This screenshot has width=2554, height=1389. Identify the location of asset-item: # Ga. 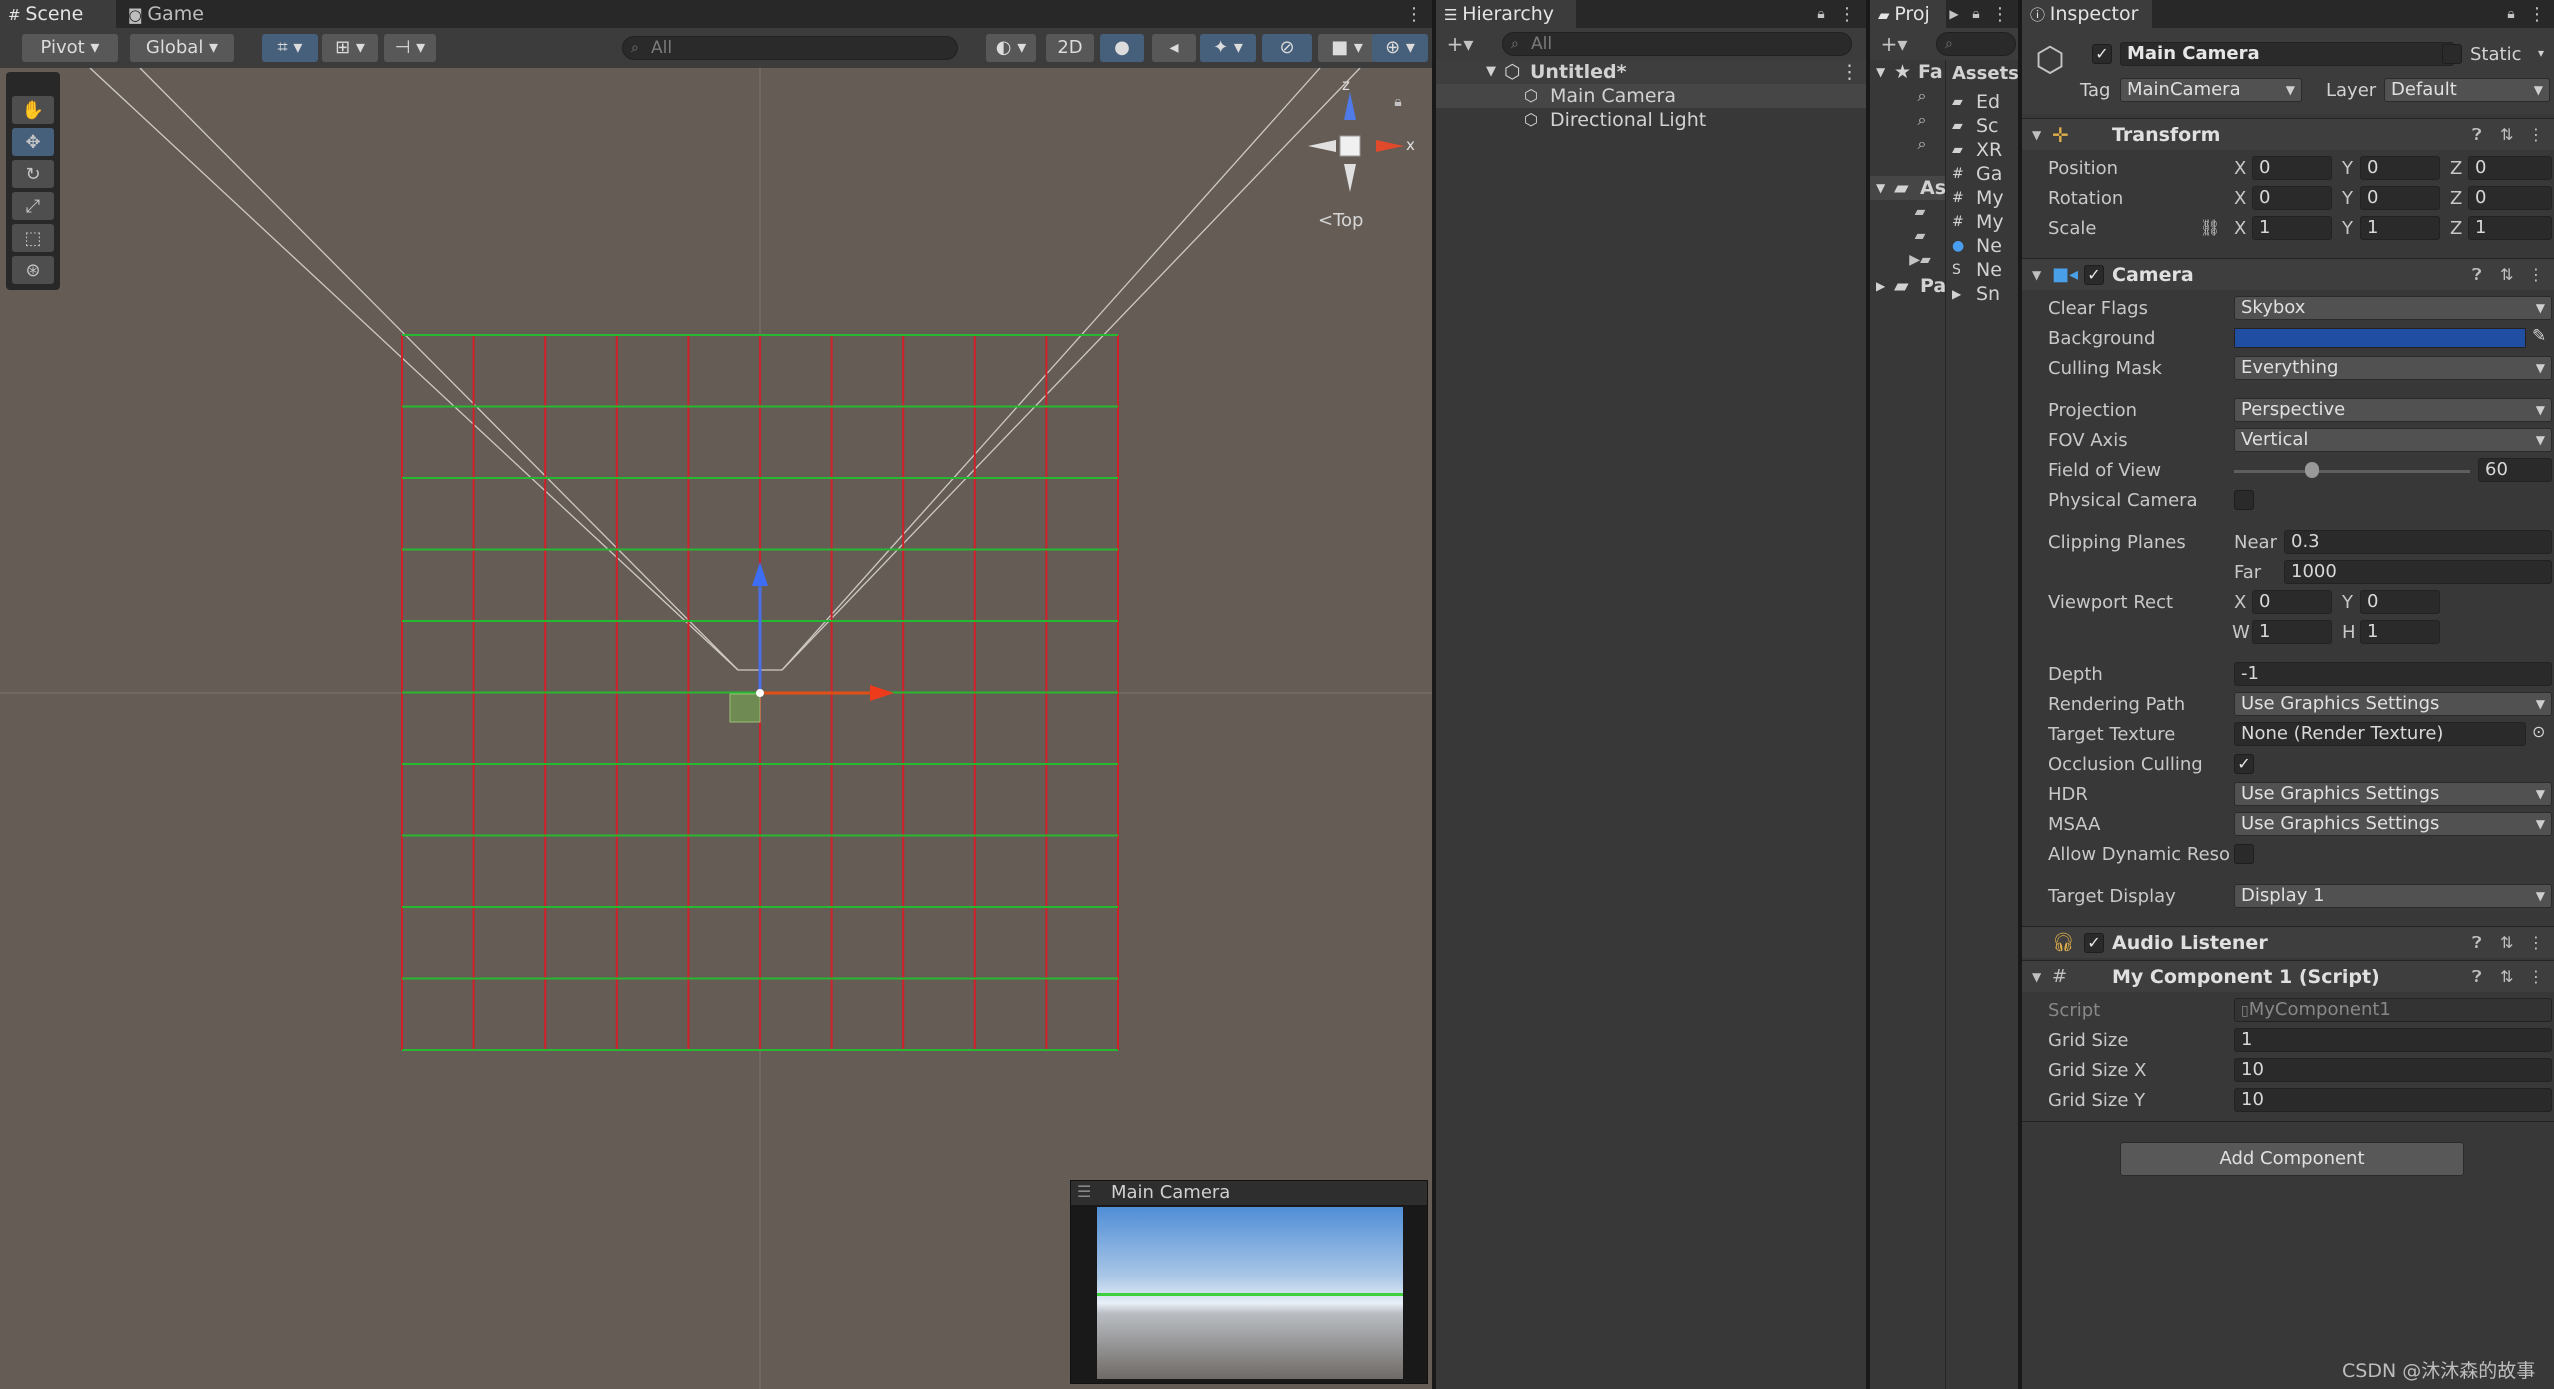
(1983, 174).